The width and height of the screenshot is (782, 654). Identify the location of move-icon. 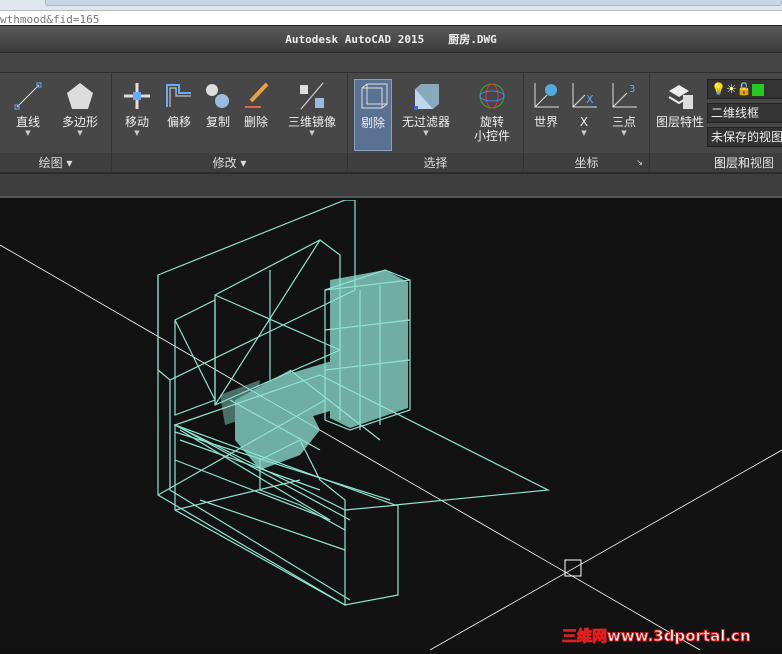
(137, 96).